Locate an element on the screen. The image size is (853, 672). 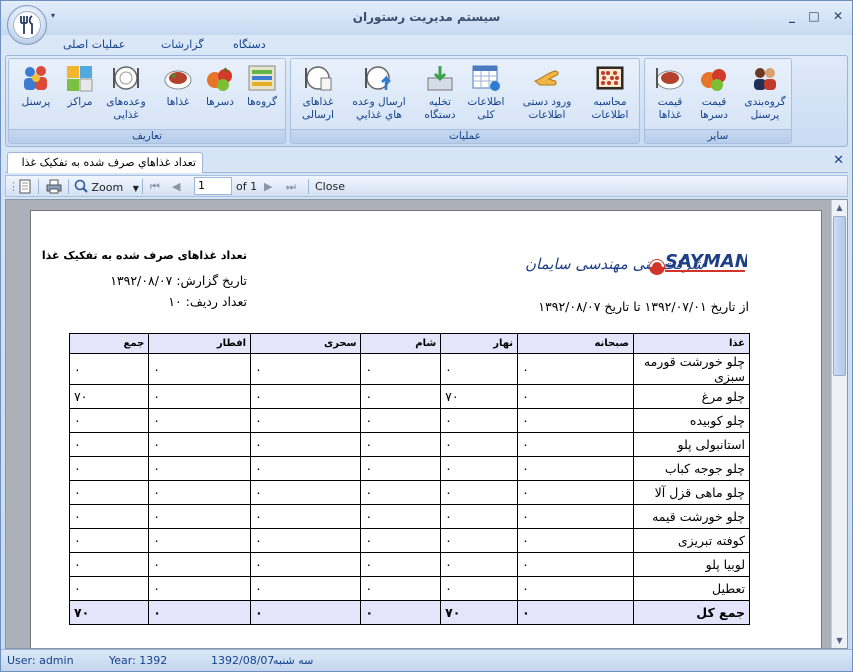
fruits-price-icon is located at coordinates (714, 78).